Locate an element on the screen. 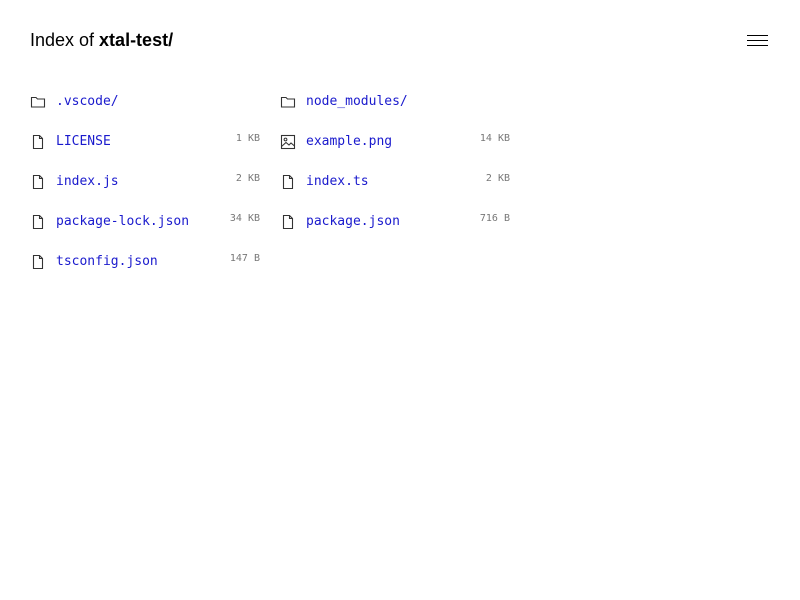 The height and width of the screenshot is (600, 800). file-entry-node-modules: node_modules/ is located at coordinates (396, 102).